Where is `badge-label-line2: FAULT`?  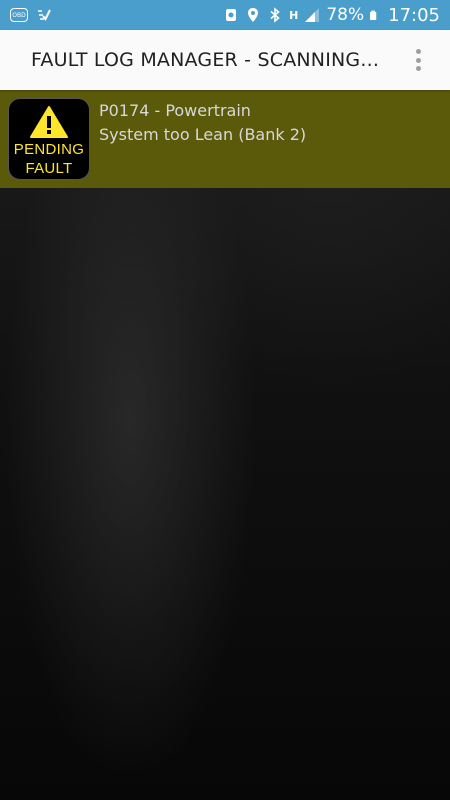
badge-label-line2: FAULT is located at coordinates (49, 168).